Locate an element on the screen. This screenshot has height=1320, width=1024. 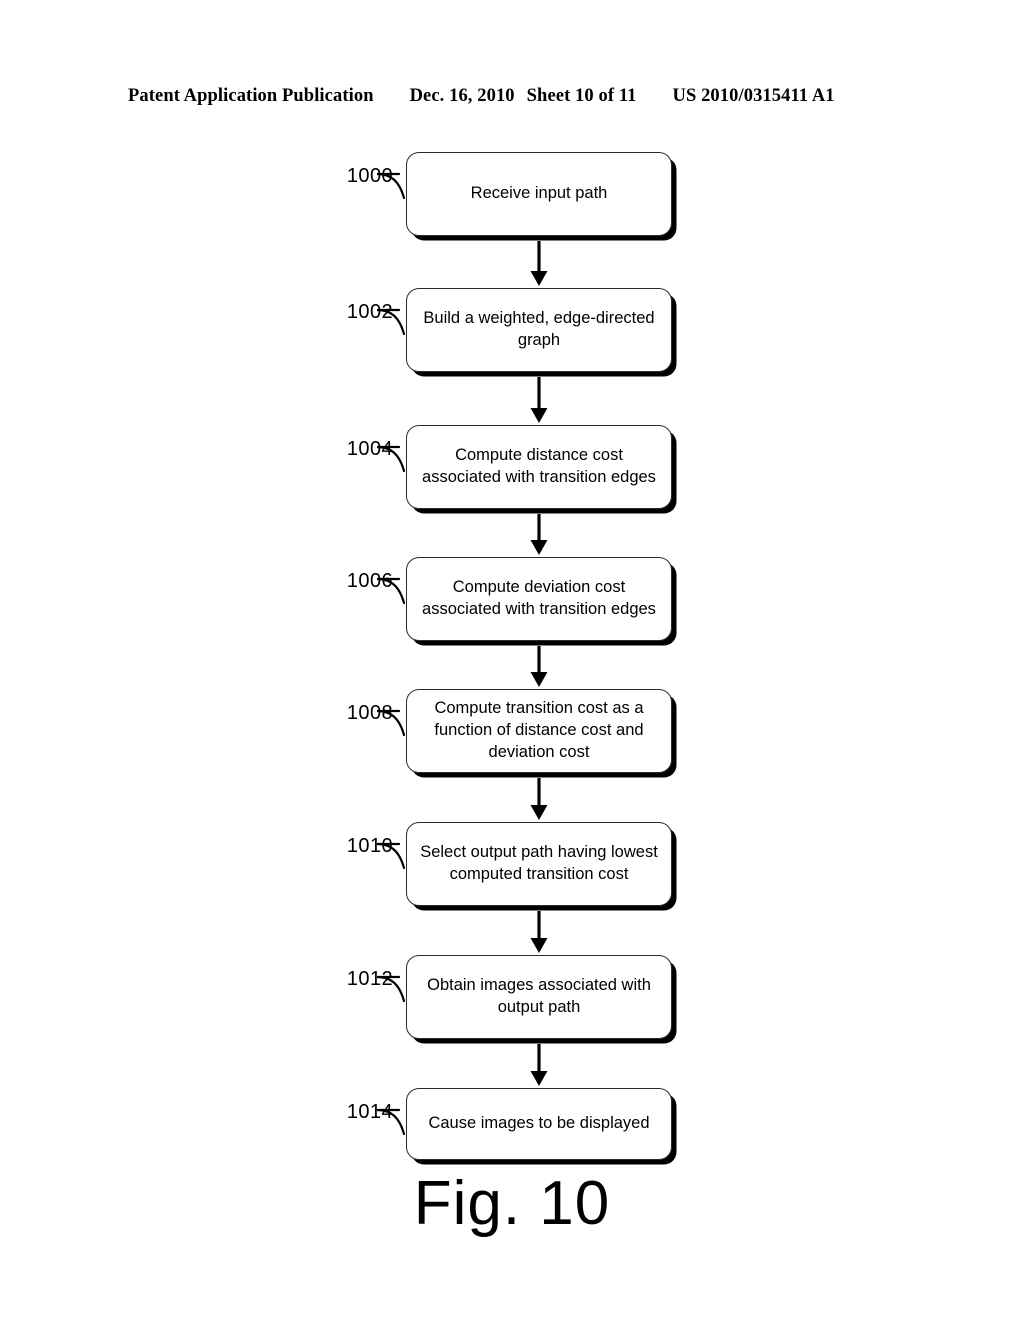
reference-numeral-1014: 1014 is located at coordinates (369, 1112).